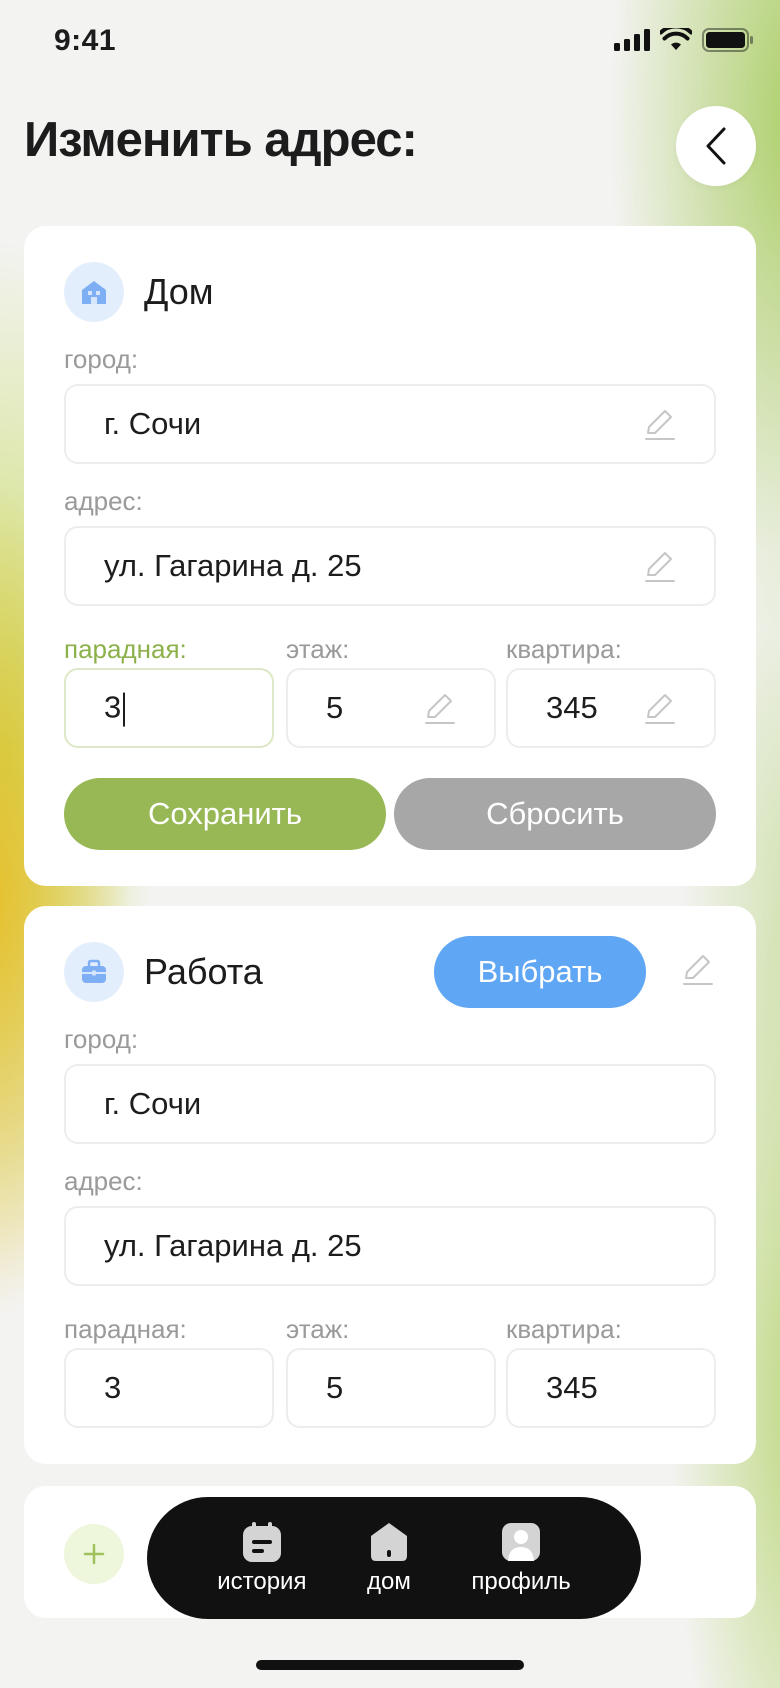  Describe the element at coordinates (521, 1542) in the screenshot. I see `profile-icon` at that location.